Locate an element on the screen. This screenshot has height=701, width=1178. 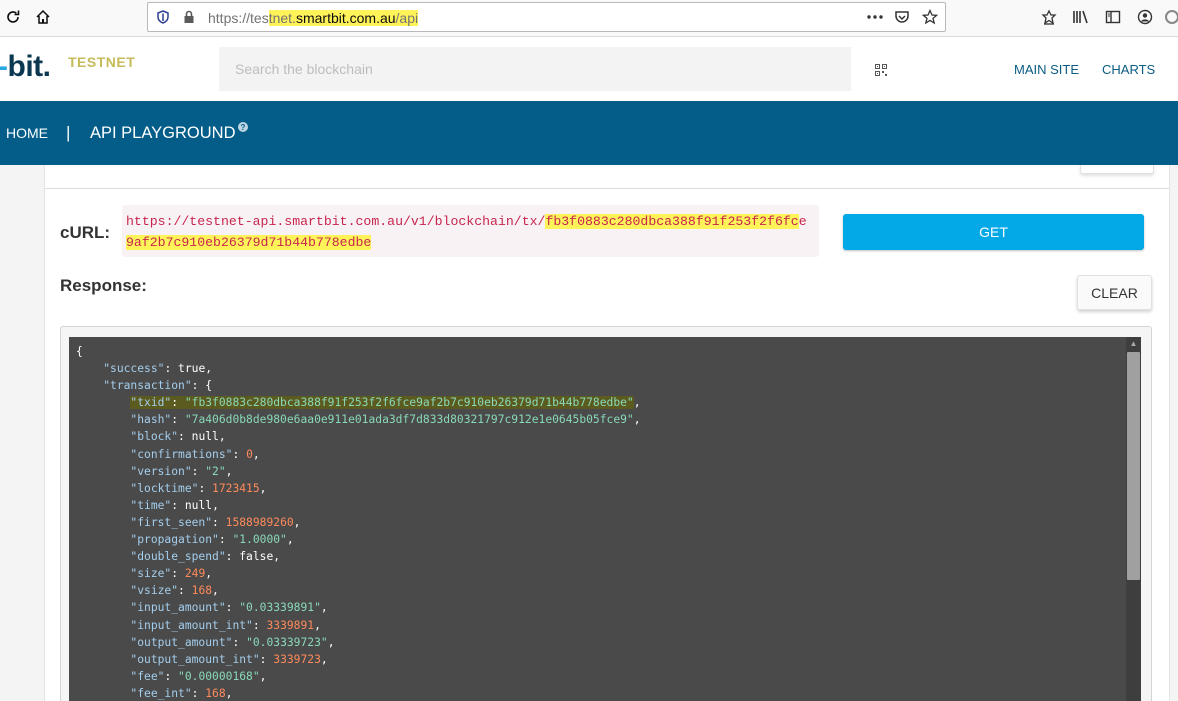
json-line: "first_seen": 1588989260, is located at coordinates (358, 522).